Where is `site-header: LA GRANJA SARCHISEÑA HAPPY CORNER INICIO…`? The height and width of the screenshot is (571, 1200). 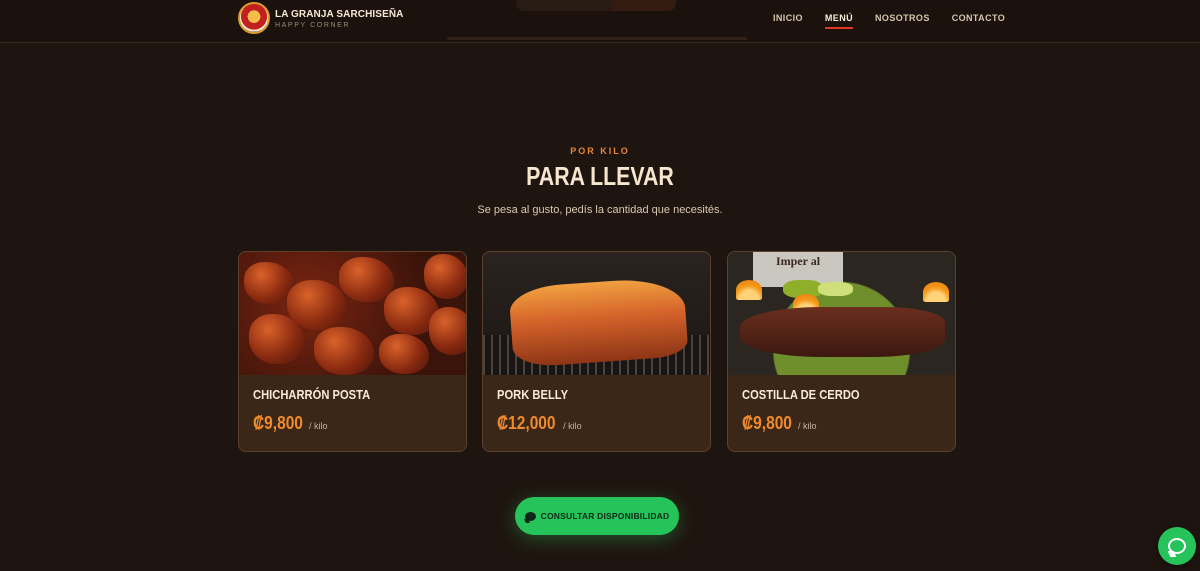 site-header: LA GRANJA SARCHISEÑA HAPPY CORNER INICIO… is located at coordinates (600, 21).